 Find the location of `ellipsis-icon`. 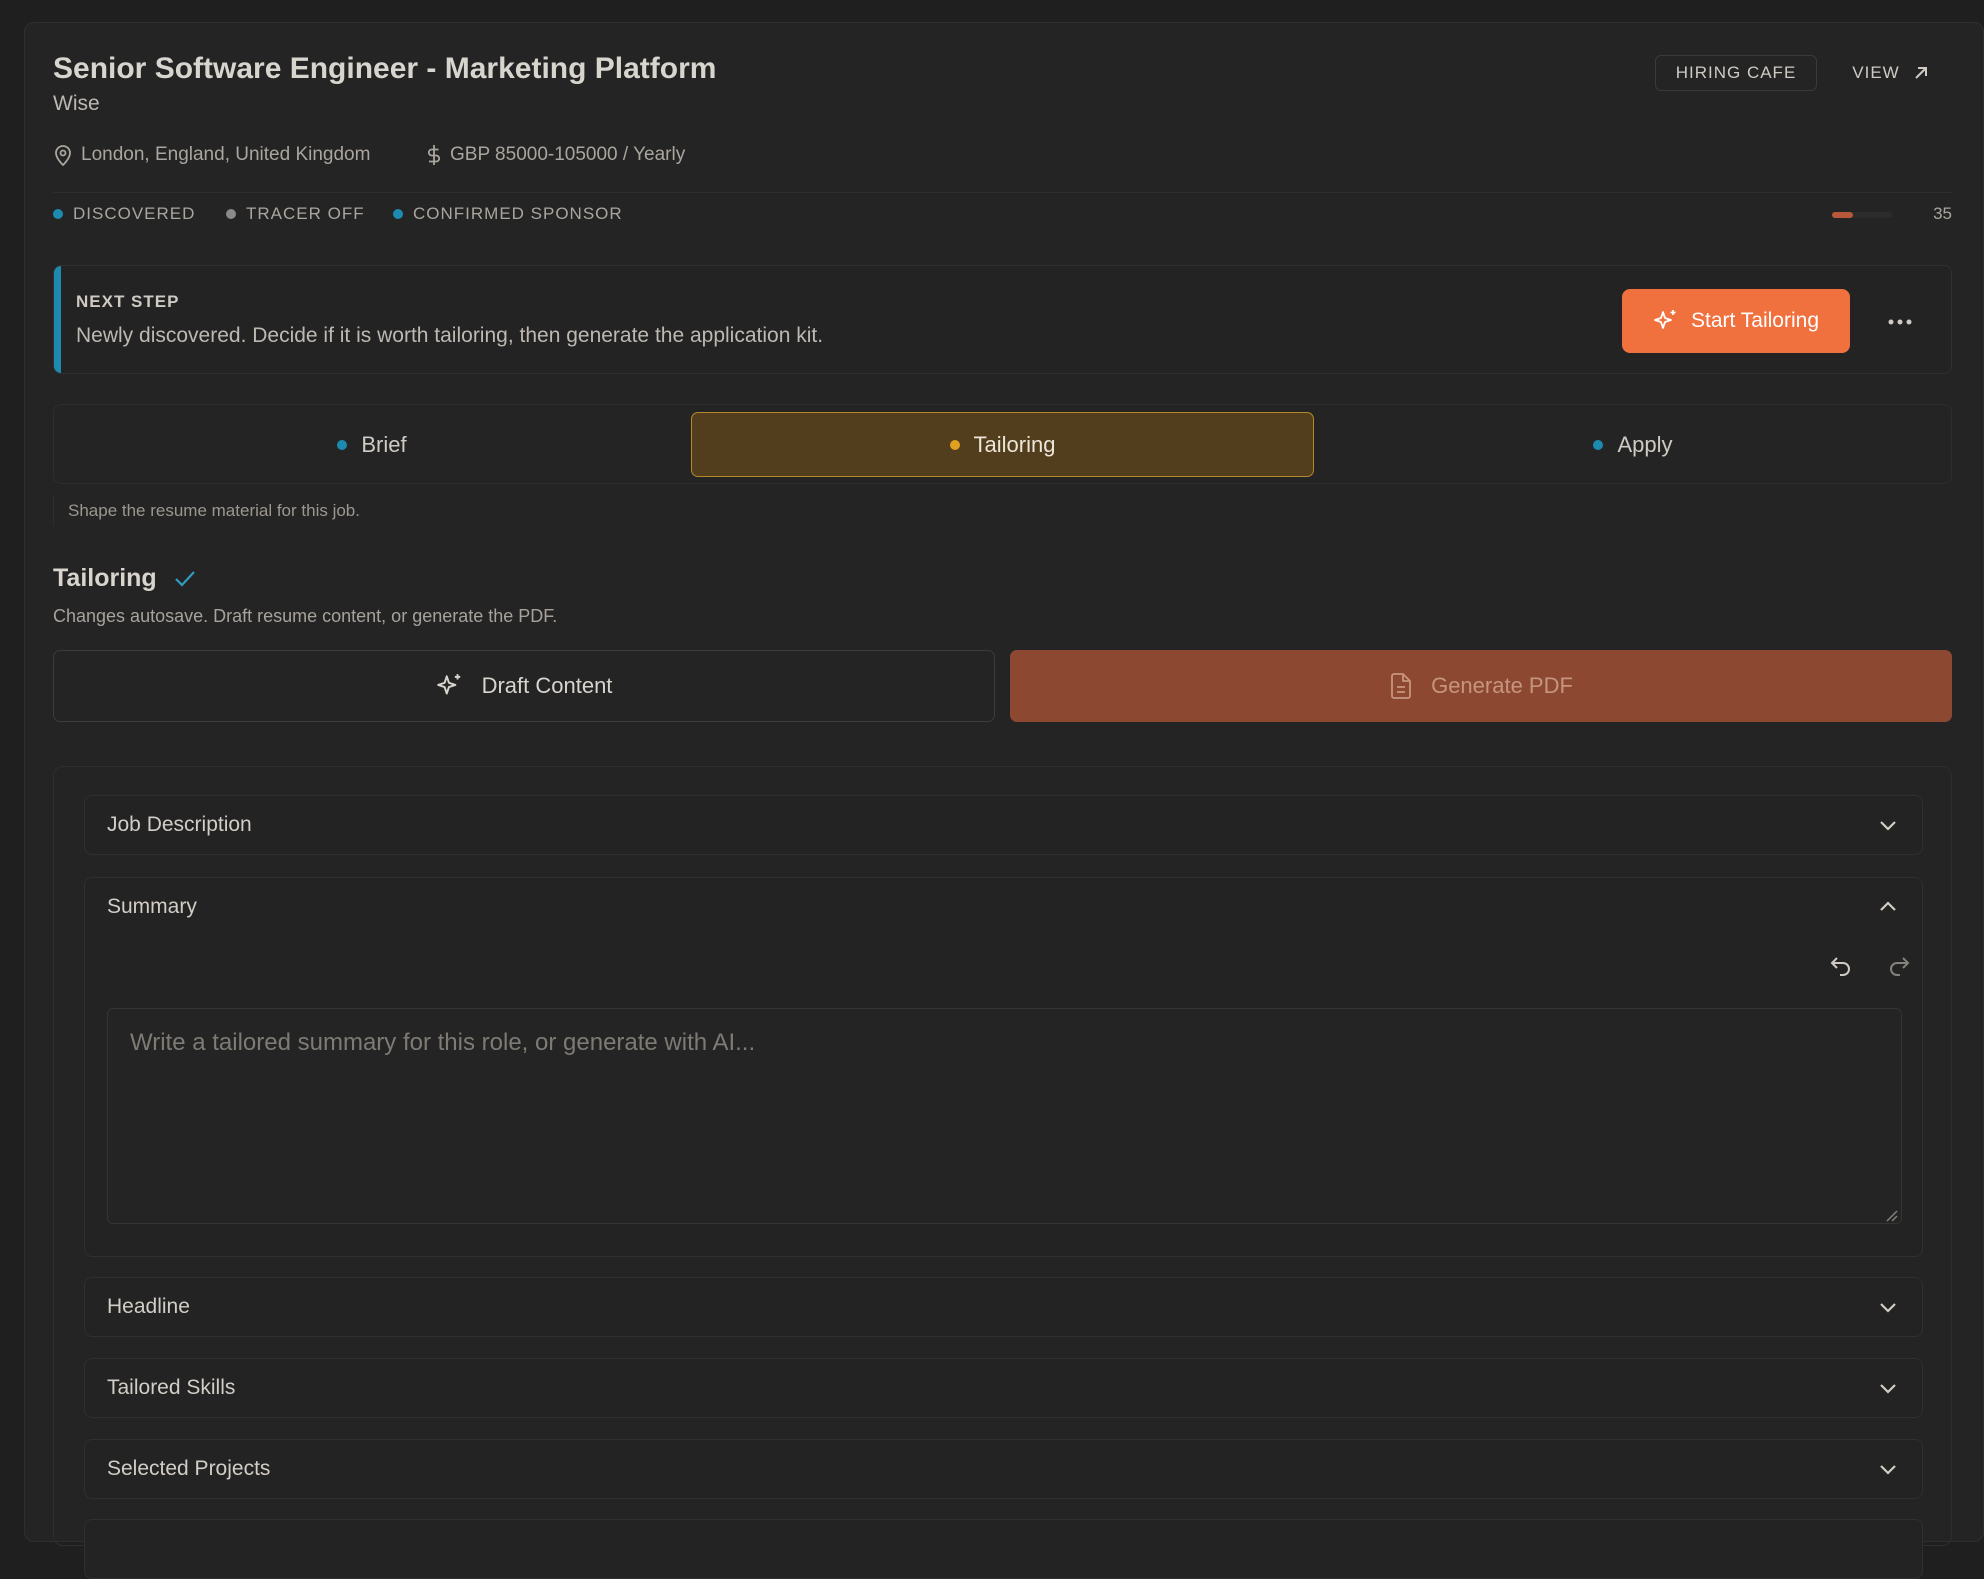

ellipsis-icon is located at coordinates (1900, 322).